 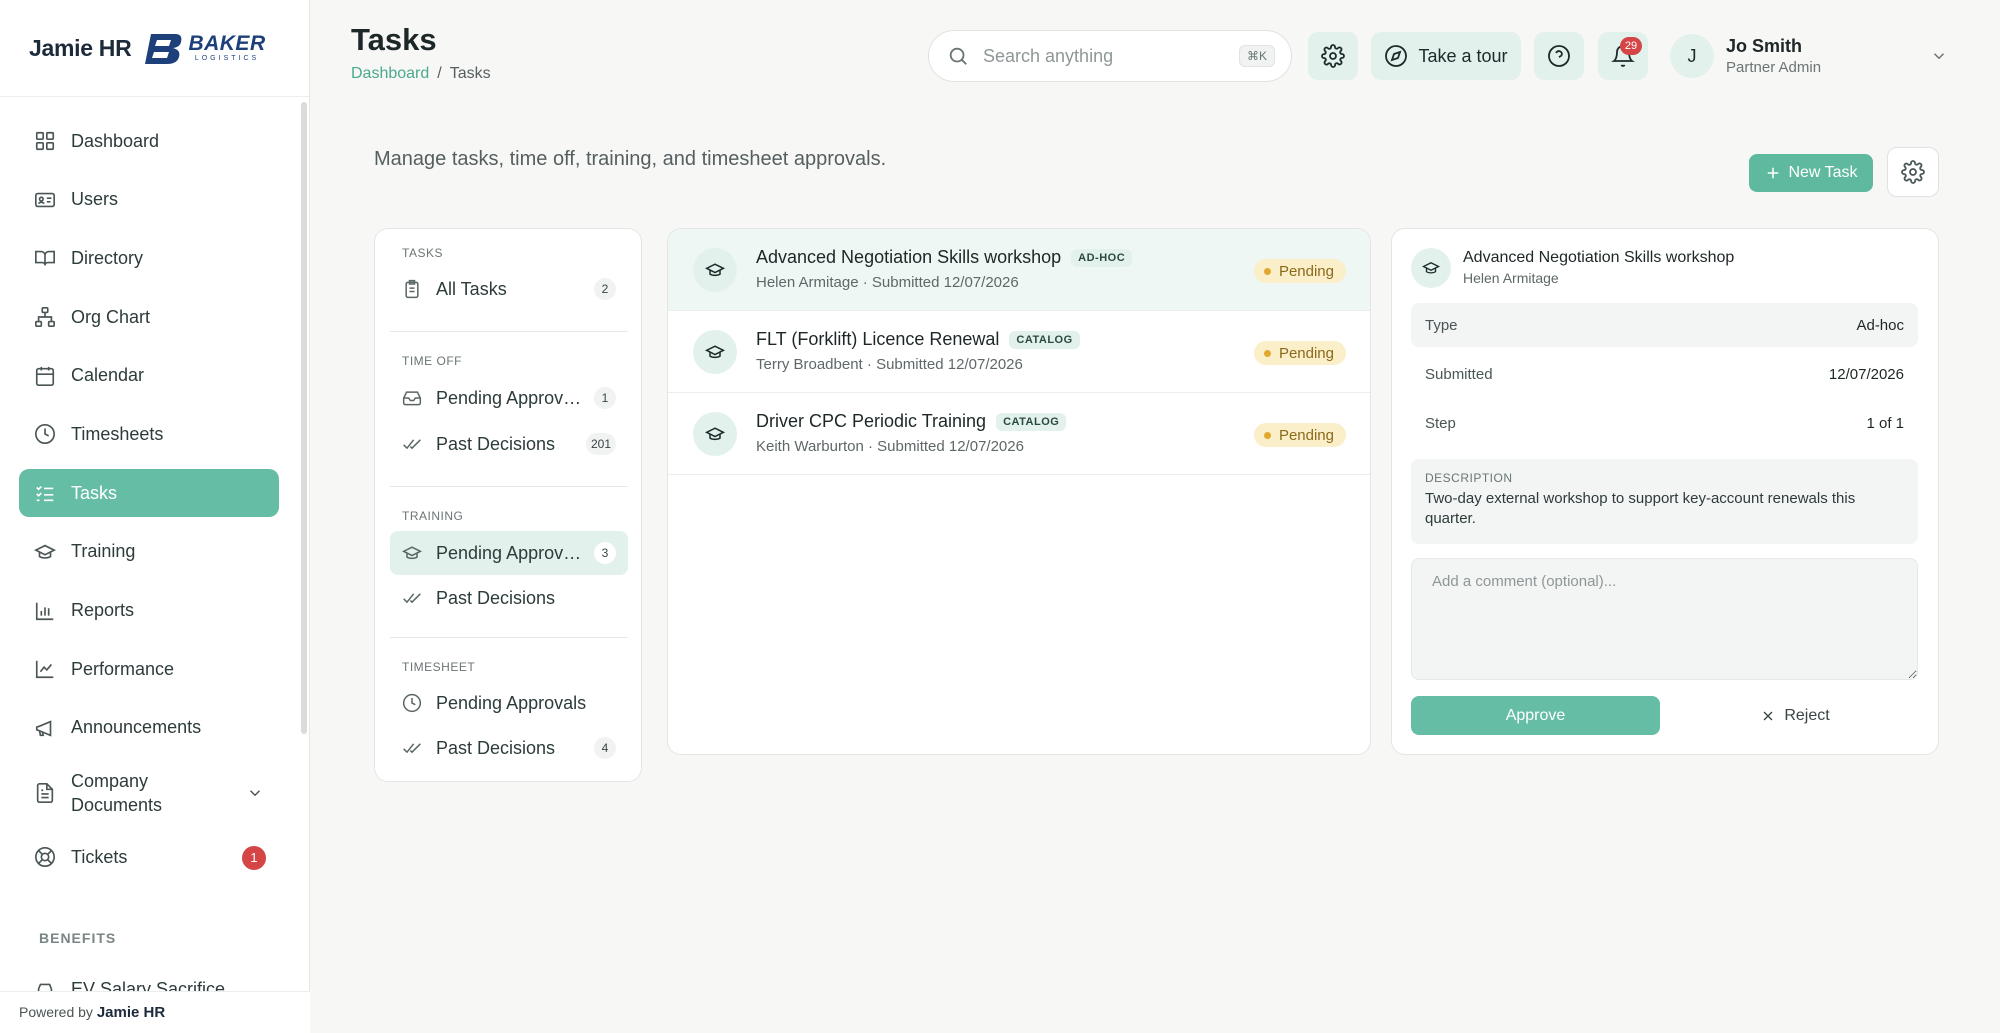 I want to click on sidebar-item-directory: Directory, so click(x=149, y=258).